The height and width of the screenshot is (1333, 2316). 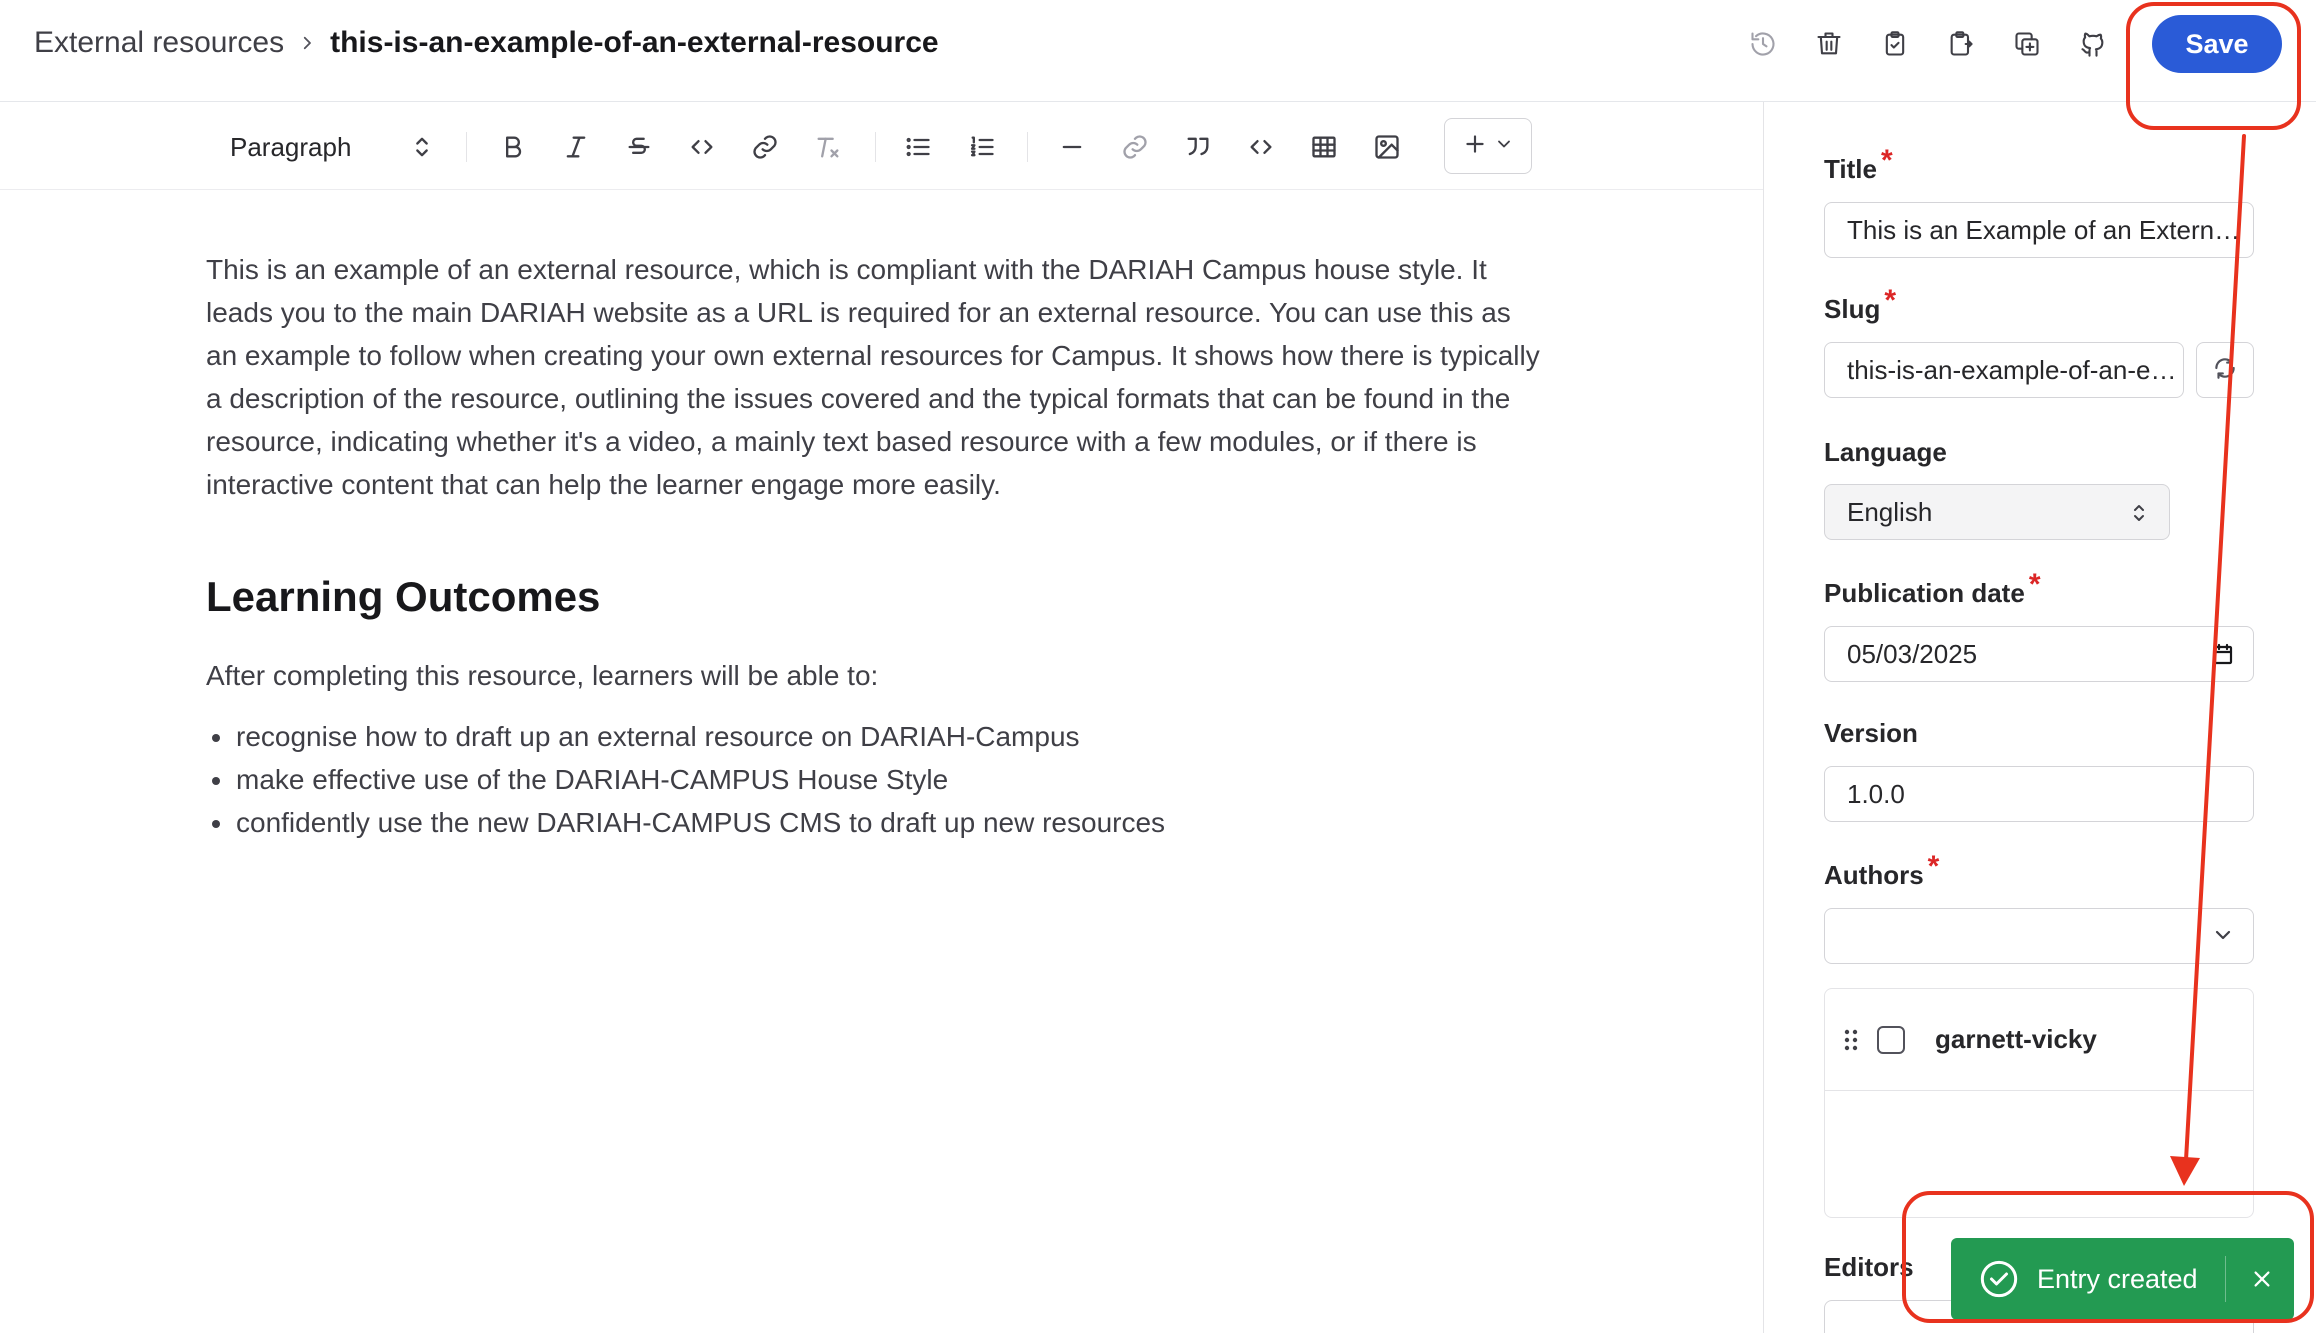 I want to click on clipboard-icon, so click(x=1895, y=44).